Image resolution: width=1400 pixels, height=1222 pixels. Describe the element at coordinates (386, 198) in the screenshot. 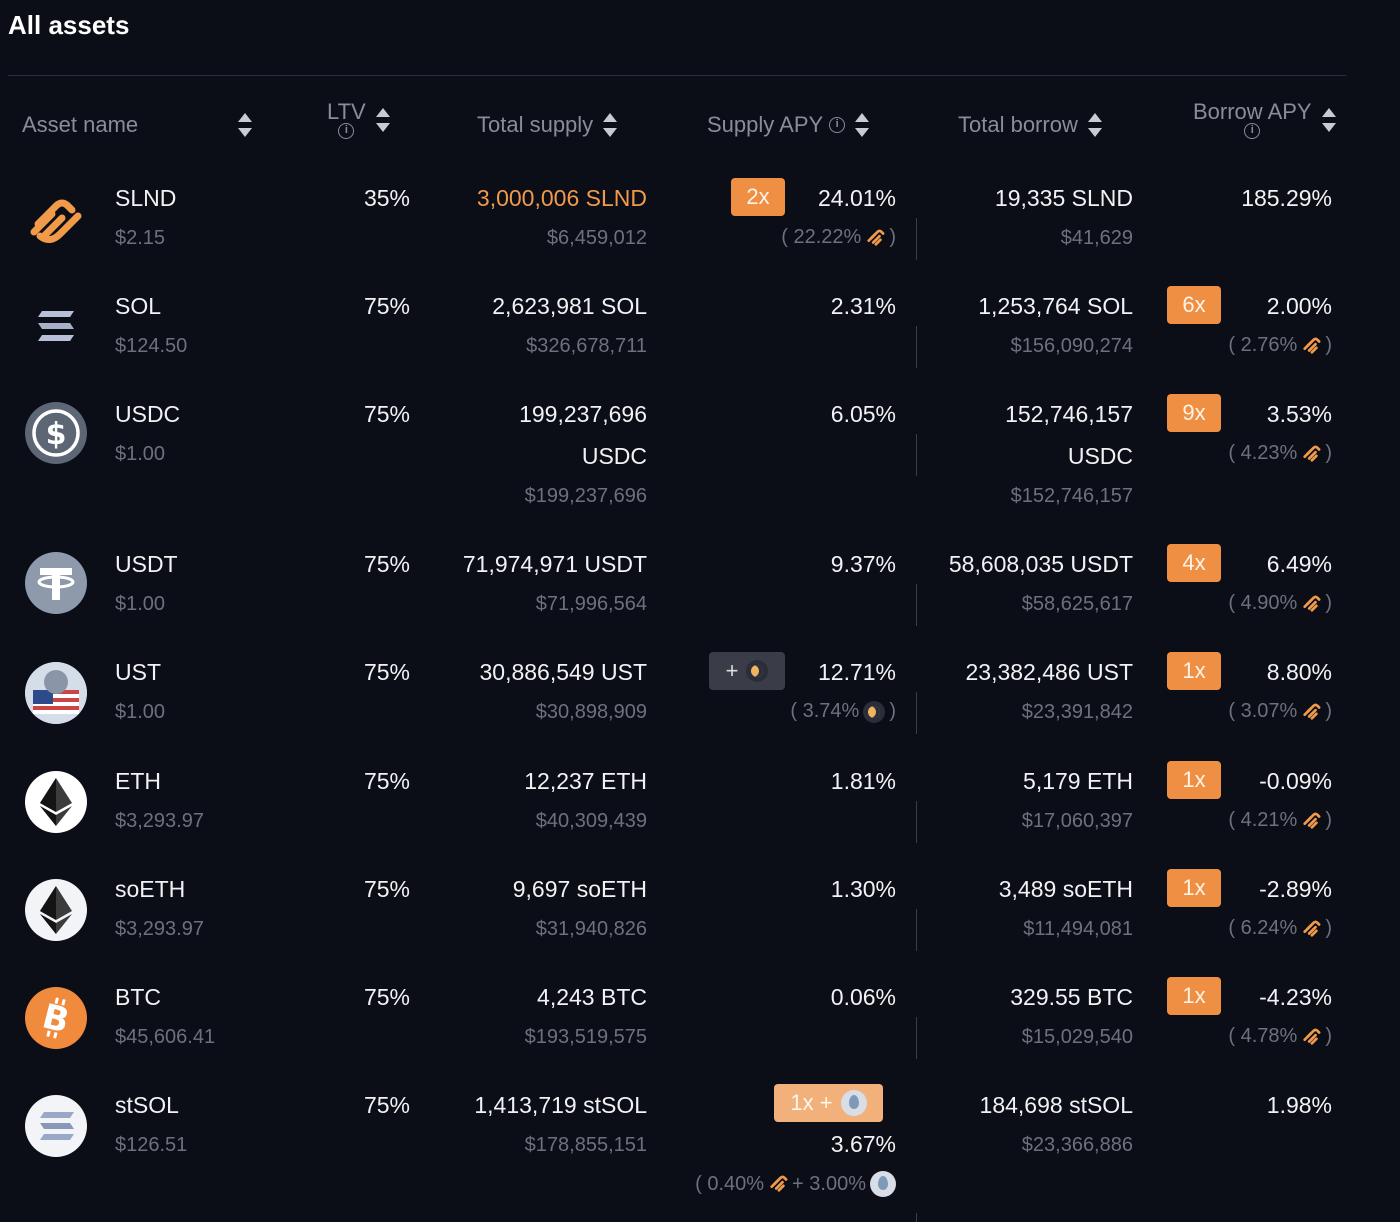

I see `ltv-value: 35%` at that location.